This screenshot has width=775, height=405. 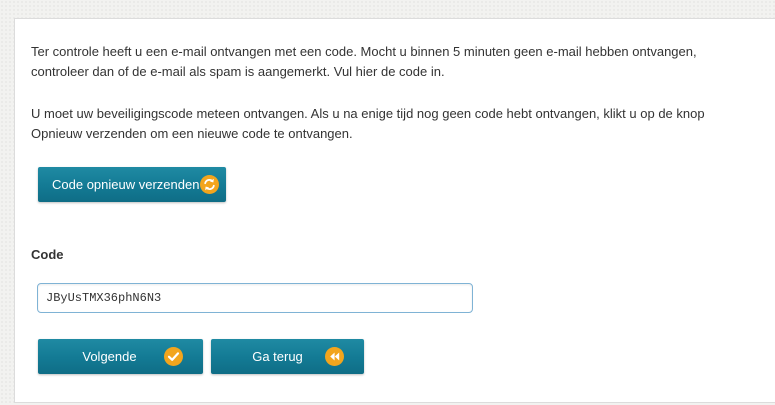 What do you see at coordinates (126, 184) in the screenshot?
I see `resend-code-button-label: Code opnieuw verzenden` at bounding box center [126, 184].